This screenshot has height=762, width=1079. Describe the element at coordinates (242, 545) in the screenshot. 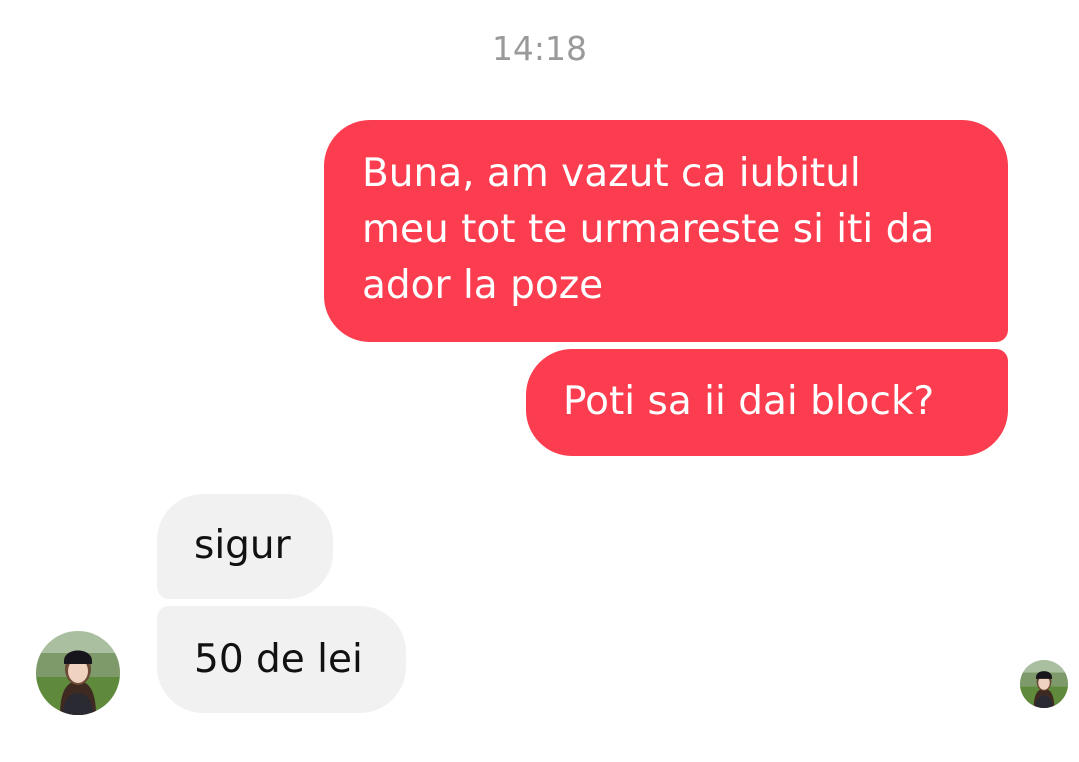

I see `message-text: sigur` at that location.